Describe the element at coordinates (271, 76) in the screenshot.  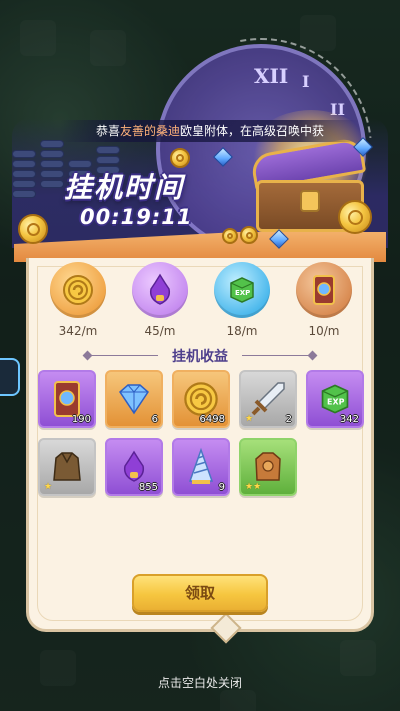
I see `clock-numeral: XII` at that location.